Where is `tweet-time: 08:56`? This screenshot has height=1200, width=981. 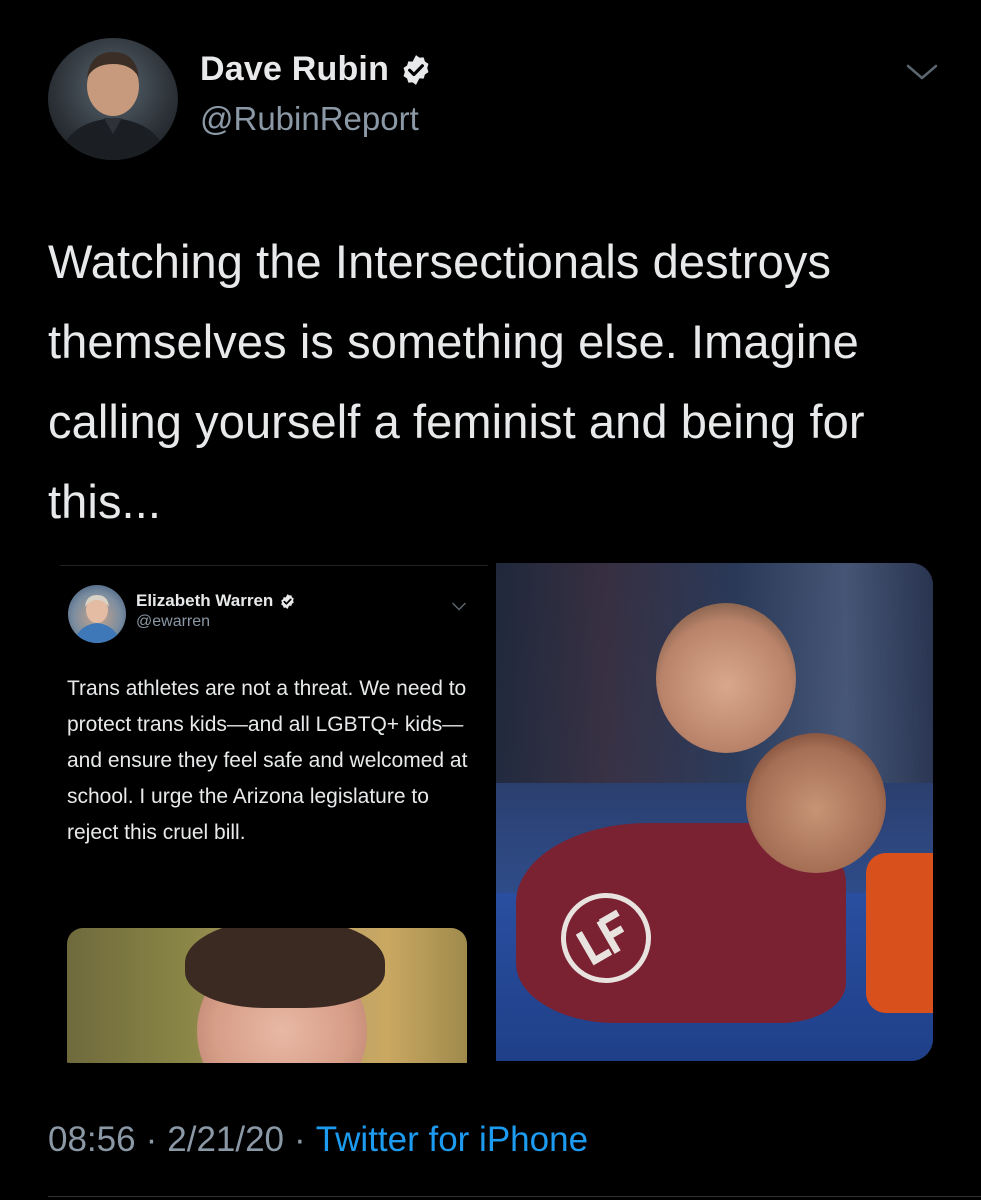
tweet-time: 08:56 is located at coordinates (92, 1139).